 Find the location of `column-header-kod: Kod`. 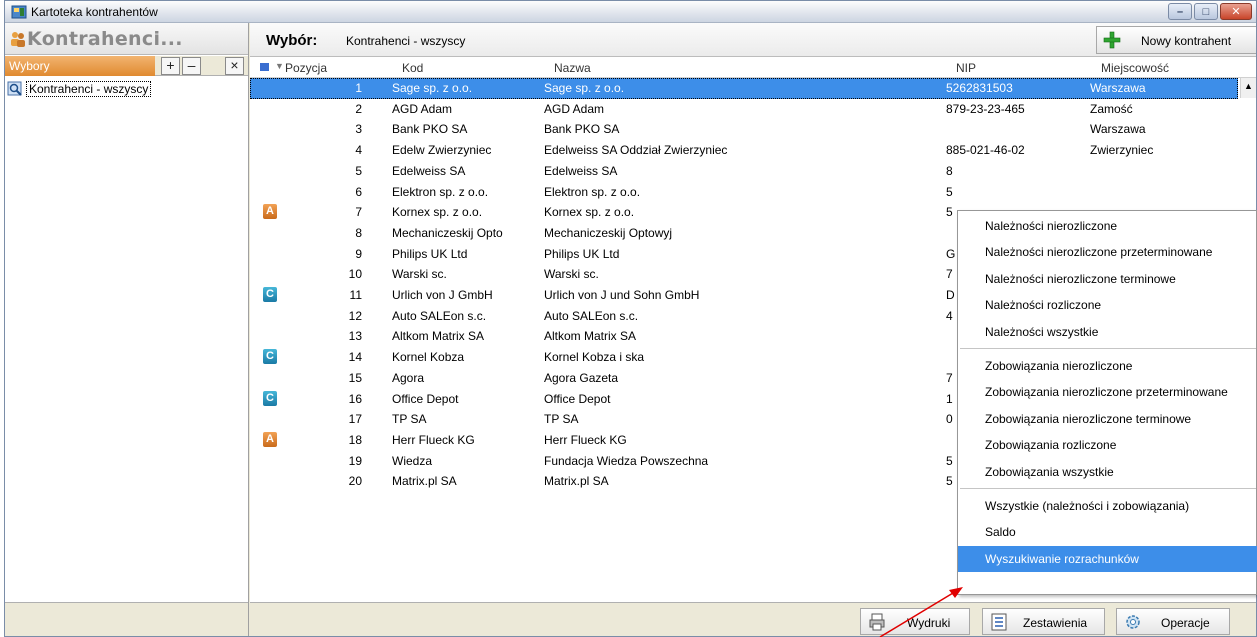

column-header-kod: Kod is located at coordinates (412, 68).